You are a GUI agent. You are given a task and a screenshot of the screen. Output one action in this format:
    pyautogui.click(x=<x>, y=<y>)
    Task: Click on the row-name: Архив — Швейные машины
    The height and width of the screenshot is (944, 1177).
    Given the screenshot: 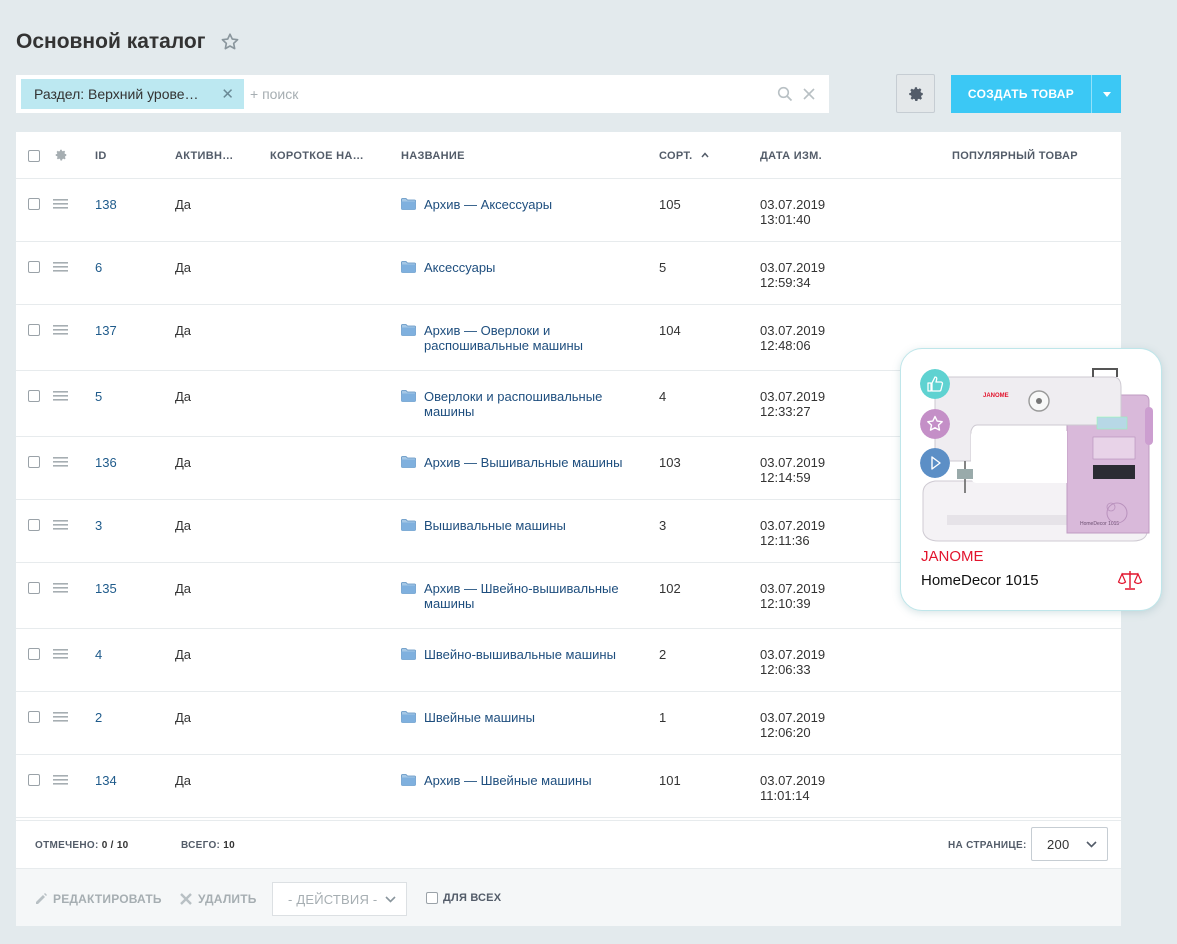 What is the action you would take?
    pyautogui.click(x=516, y=780)
    